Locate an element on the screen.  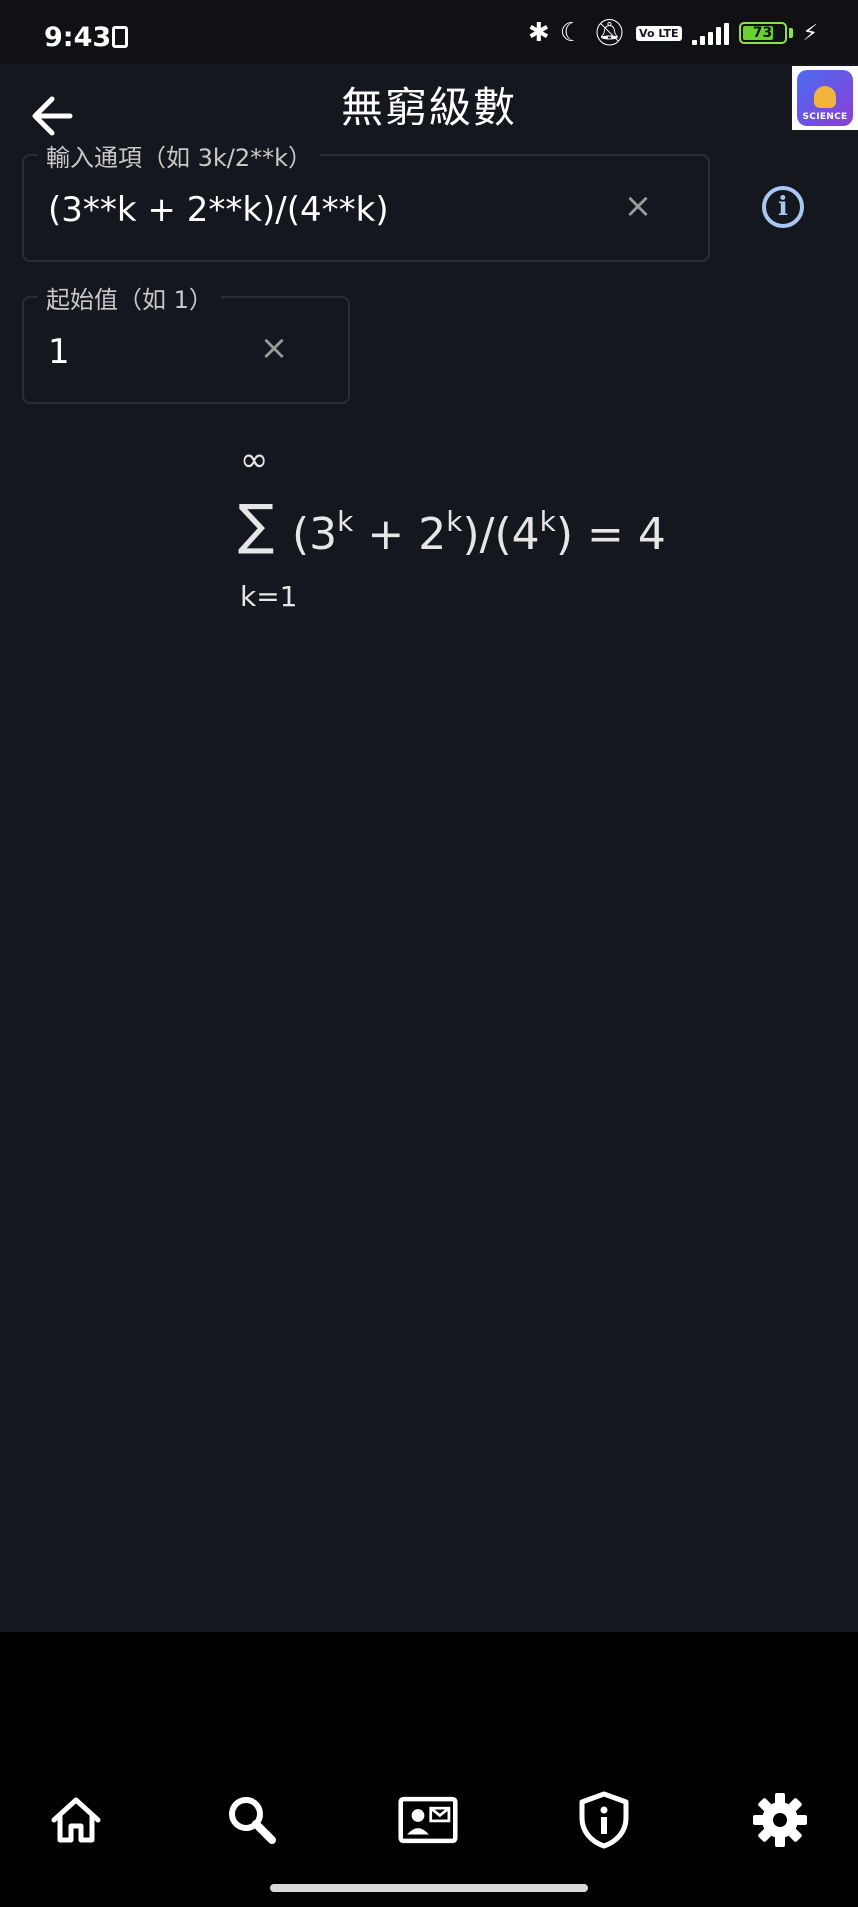
sum-expression: (3k + 2k)/(4k) = 4 is located at coordinates (479, 532).